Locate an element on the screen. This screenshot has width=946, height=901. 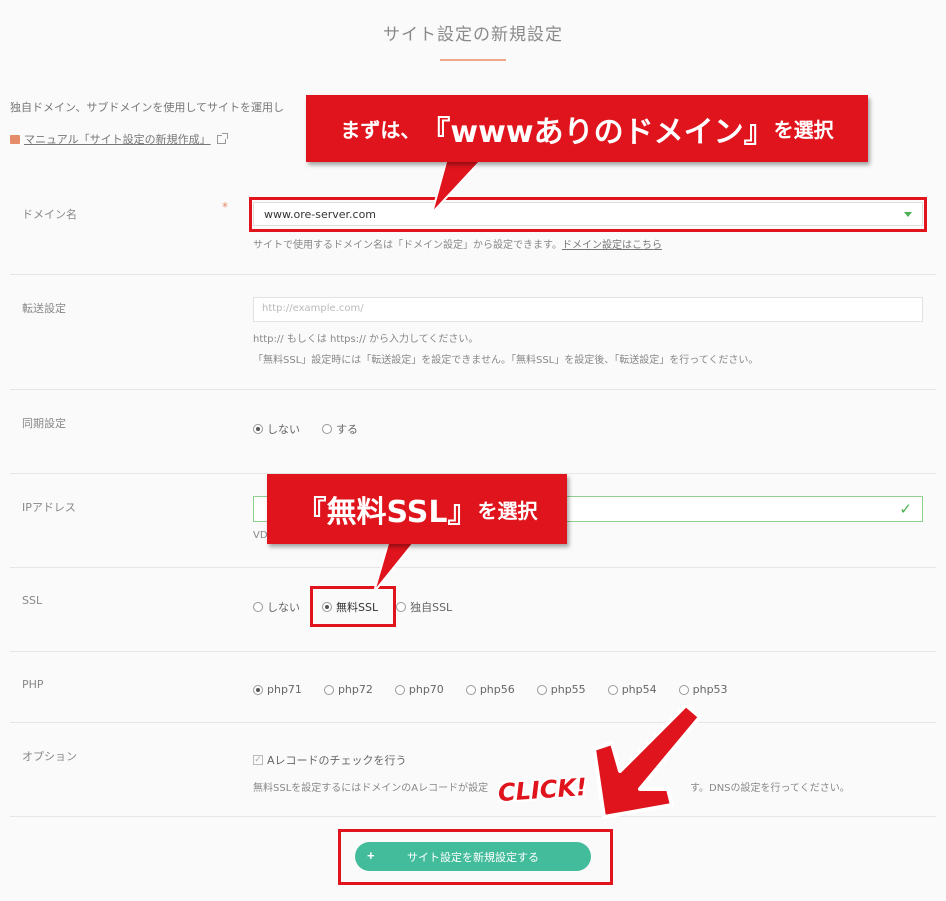
callout-domain-prefix: まずは、 is located at coordinates (380, 130).